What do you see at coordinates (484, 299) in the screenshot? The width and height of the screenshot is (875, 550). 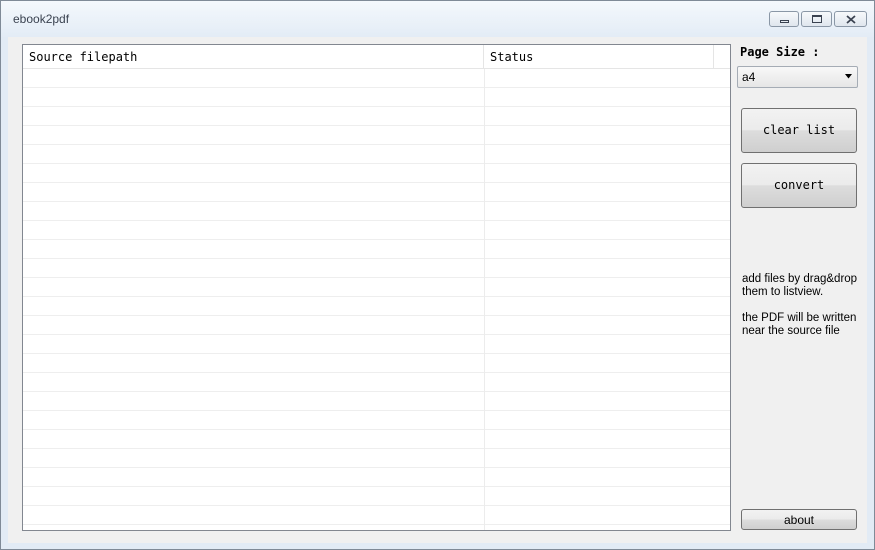 I see `column-divider` at bounding box center [484, 299].